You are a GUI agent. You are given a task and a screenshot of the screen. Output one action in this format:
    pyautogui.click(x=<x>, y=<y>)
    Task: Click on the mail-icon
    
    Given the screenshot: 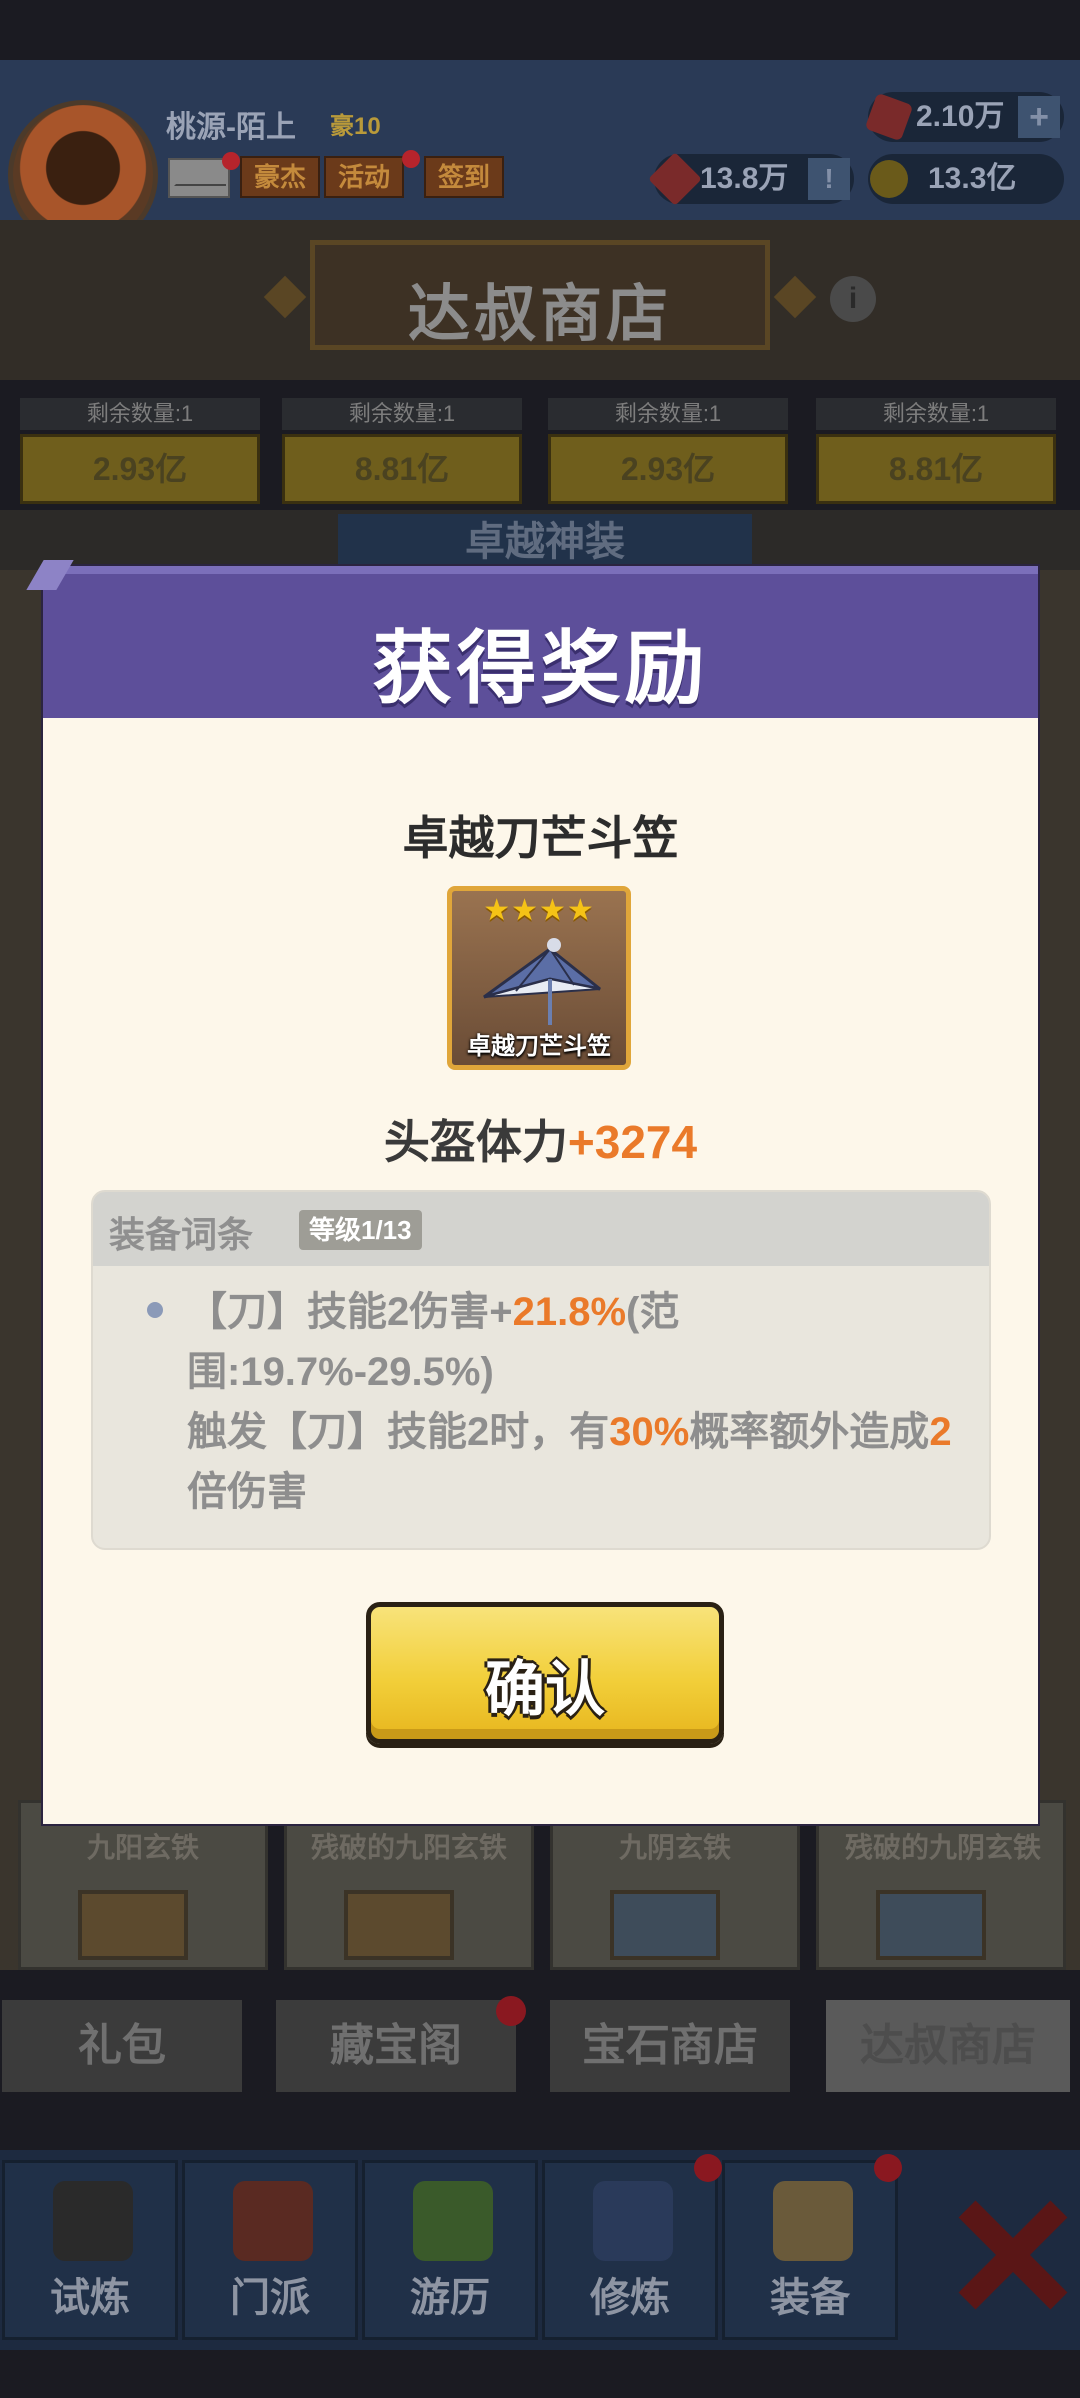 What is the action you would take?
    pyautogui.click(x=199, y=178)
    